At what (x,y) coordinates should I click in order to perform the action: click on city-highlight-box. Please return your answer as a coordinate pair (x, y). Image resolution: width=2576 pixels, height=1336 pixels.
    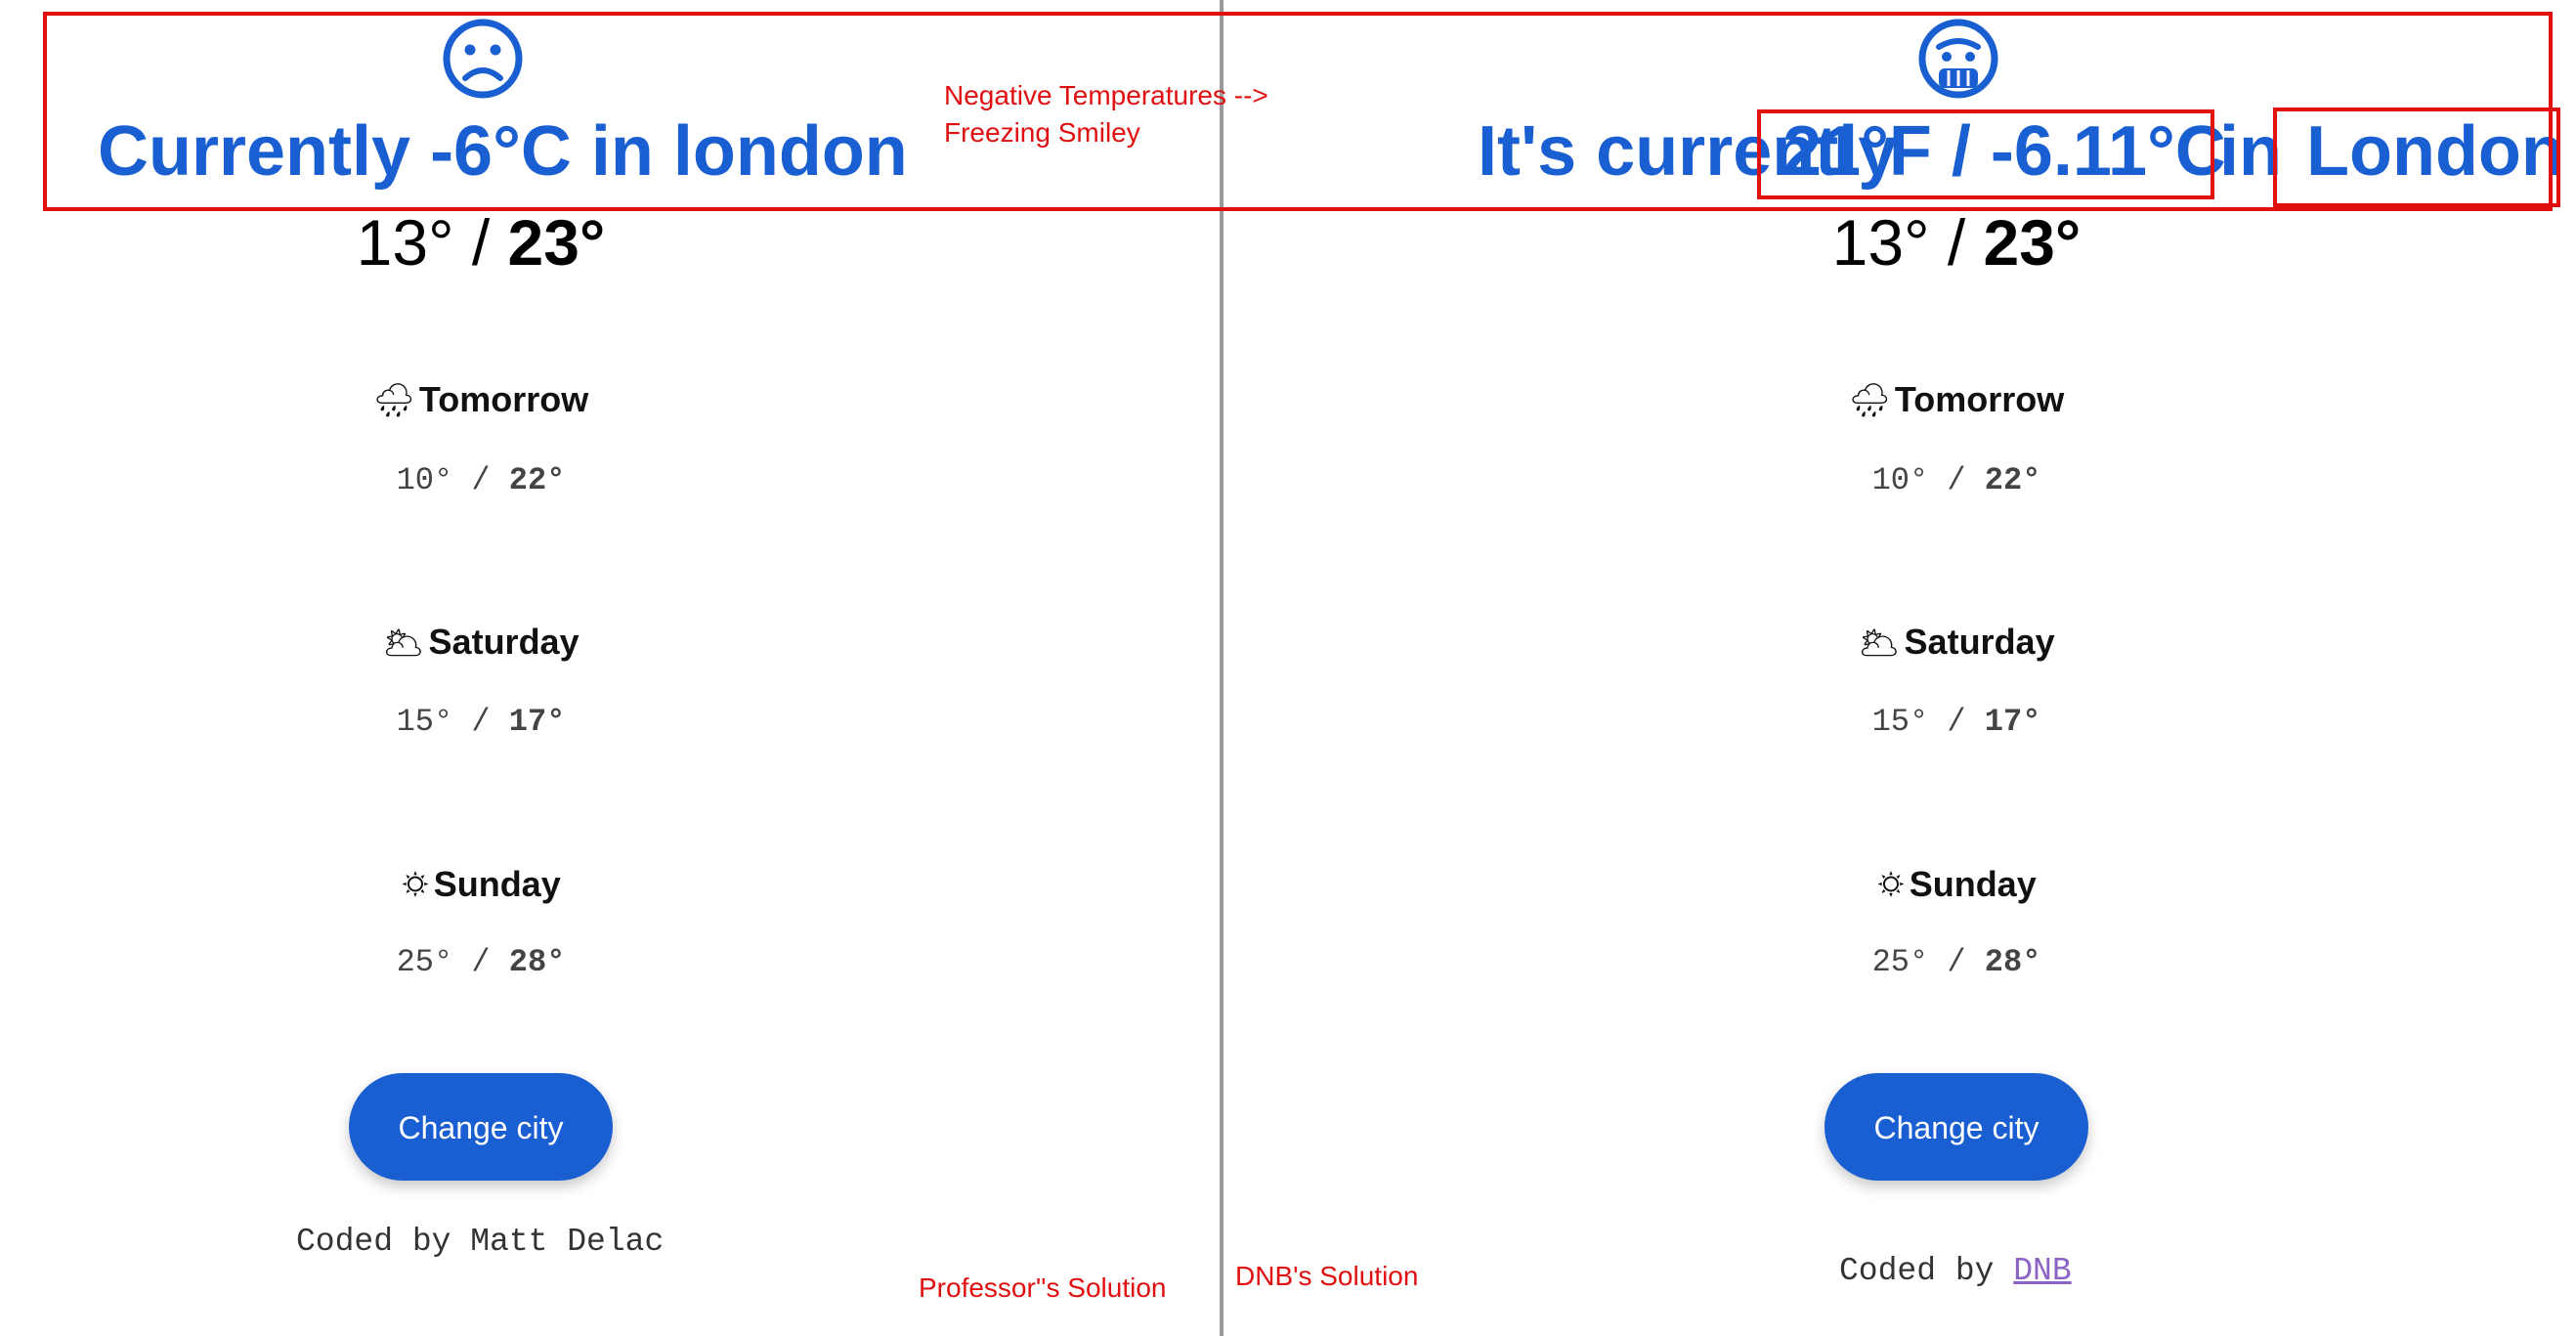
    Looking at the image, I should click on (2416, 157).